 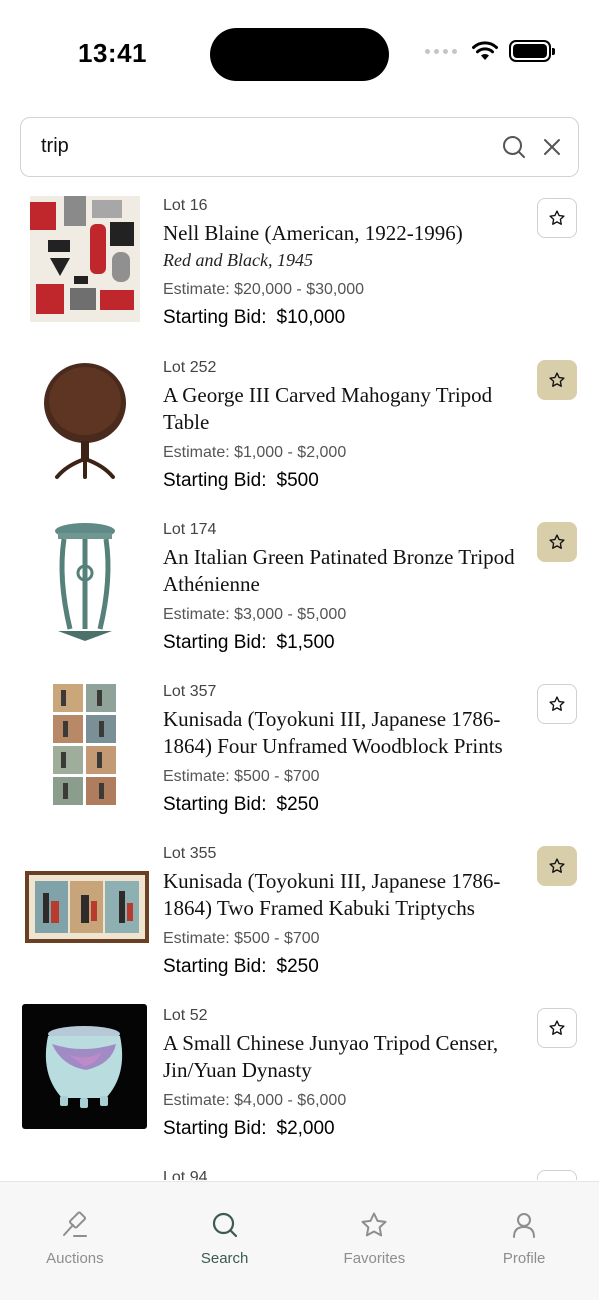 What do you see at coordinates (224, 1258) in the screenshot?
I see `tab-label: Search` at bounding box center [224, 1258].